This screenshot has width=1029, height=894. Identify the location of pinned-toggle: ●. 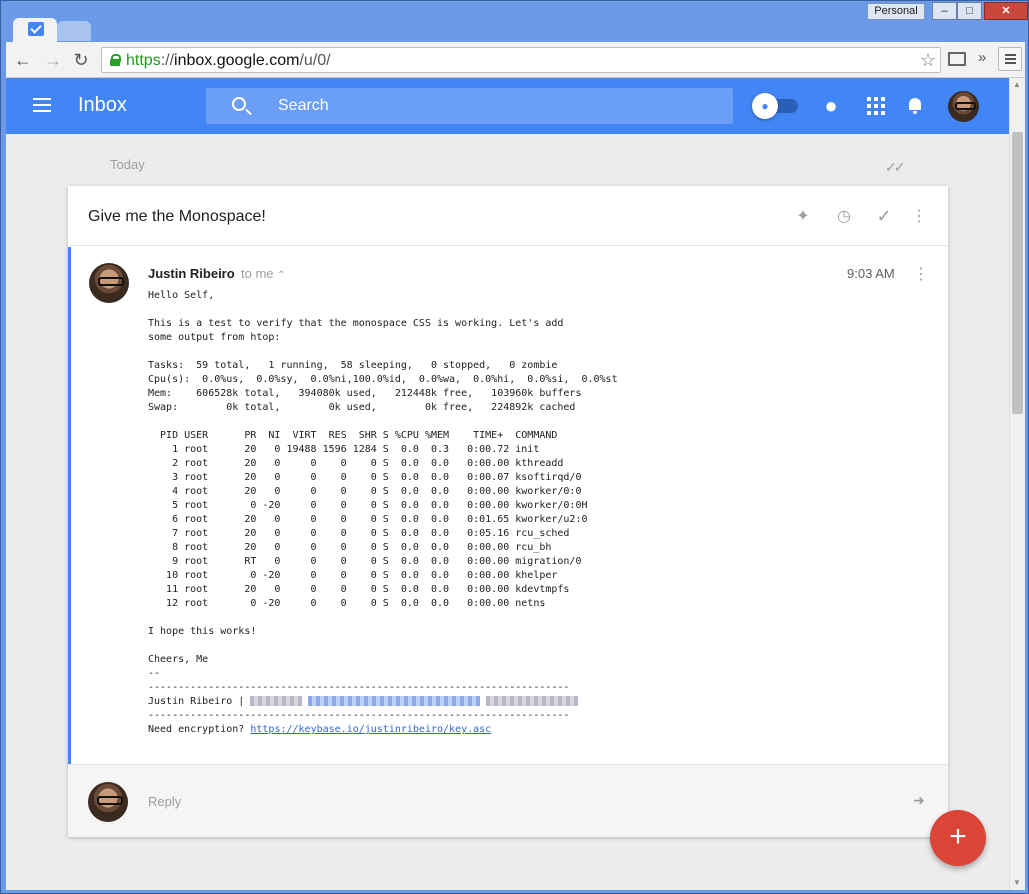
(775, 106).